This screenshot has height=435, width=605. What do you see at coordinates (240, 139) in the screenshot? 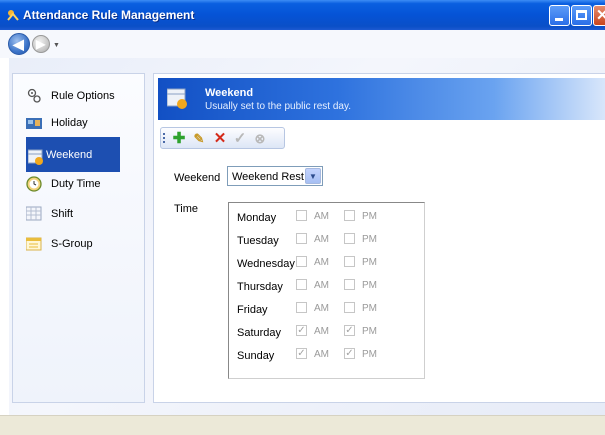
I see `save-icon: ✓` at bounding box center [240, 139].